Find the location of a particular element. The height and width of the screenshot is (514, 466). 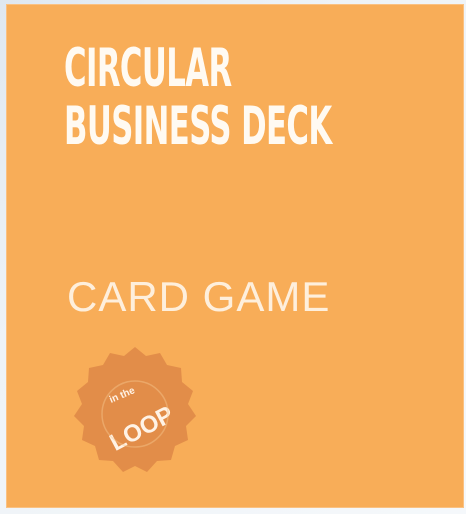

in-the-loop-badge-icon: in the LOOP is located at coordinates (135, 412).